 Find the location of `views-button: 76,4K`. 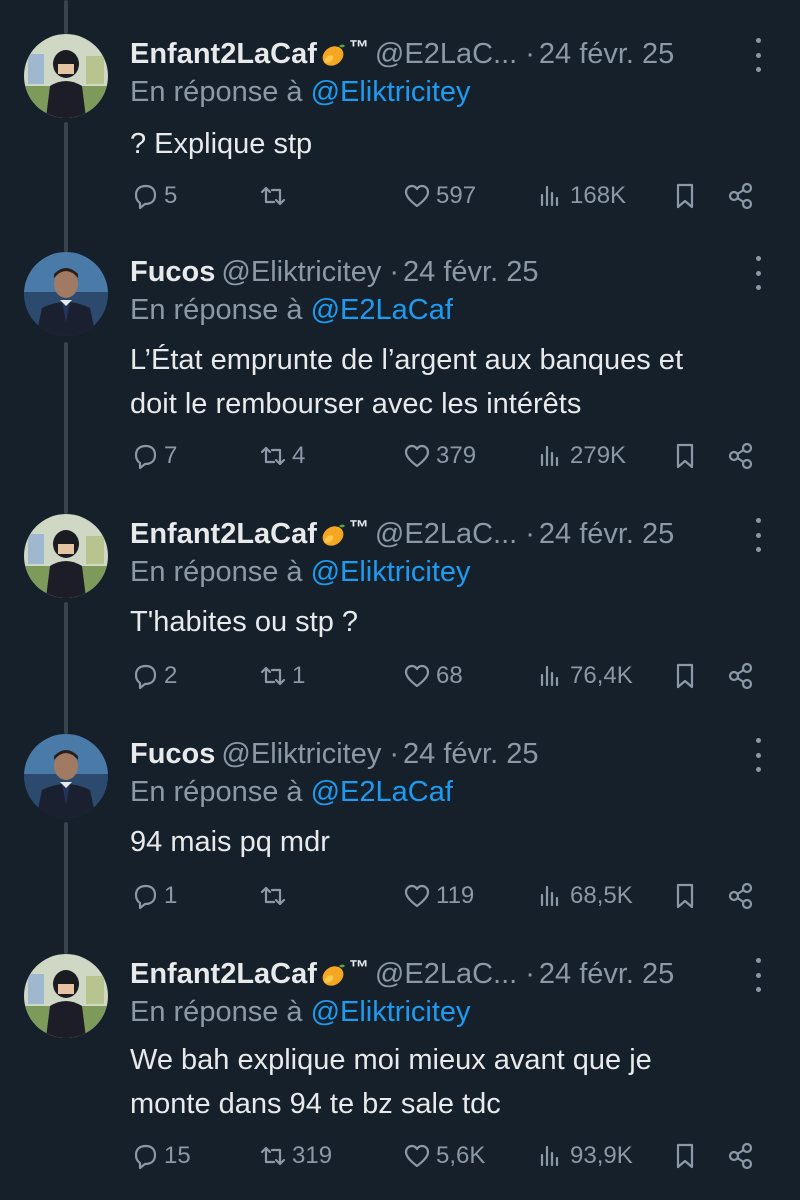

views-button: 76,4K is located at coordinates (584, 676).